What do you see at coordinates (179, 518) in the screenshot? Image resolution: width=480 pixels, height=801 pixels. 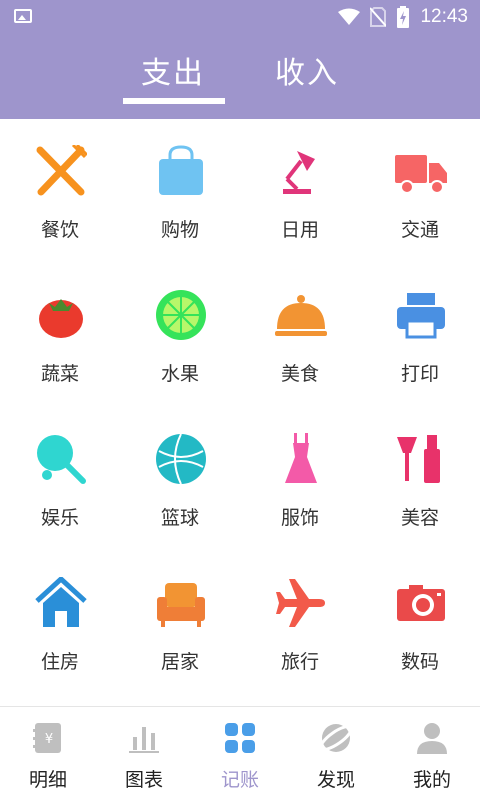 I see `category-label: 篮球` at bounding box center [179, 518].